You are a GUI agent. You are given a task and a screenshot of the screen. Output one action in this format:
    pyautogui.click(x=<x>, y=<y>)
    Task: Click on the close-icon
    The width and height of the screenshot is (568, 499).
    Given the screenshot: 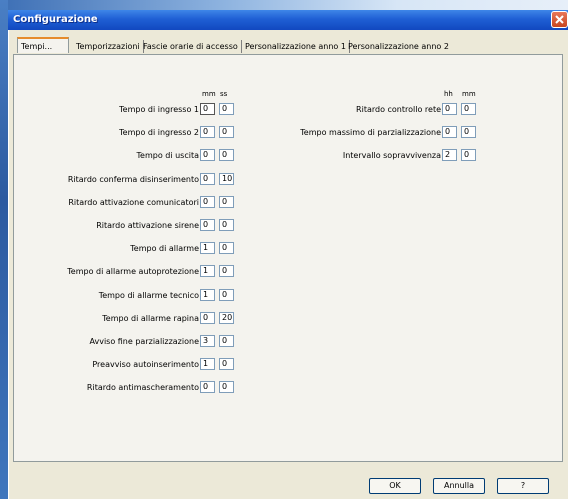 What is the action you would take?
    pyautogui.click(x=559, y=19)
    